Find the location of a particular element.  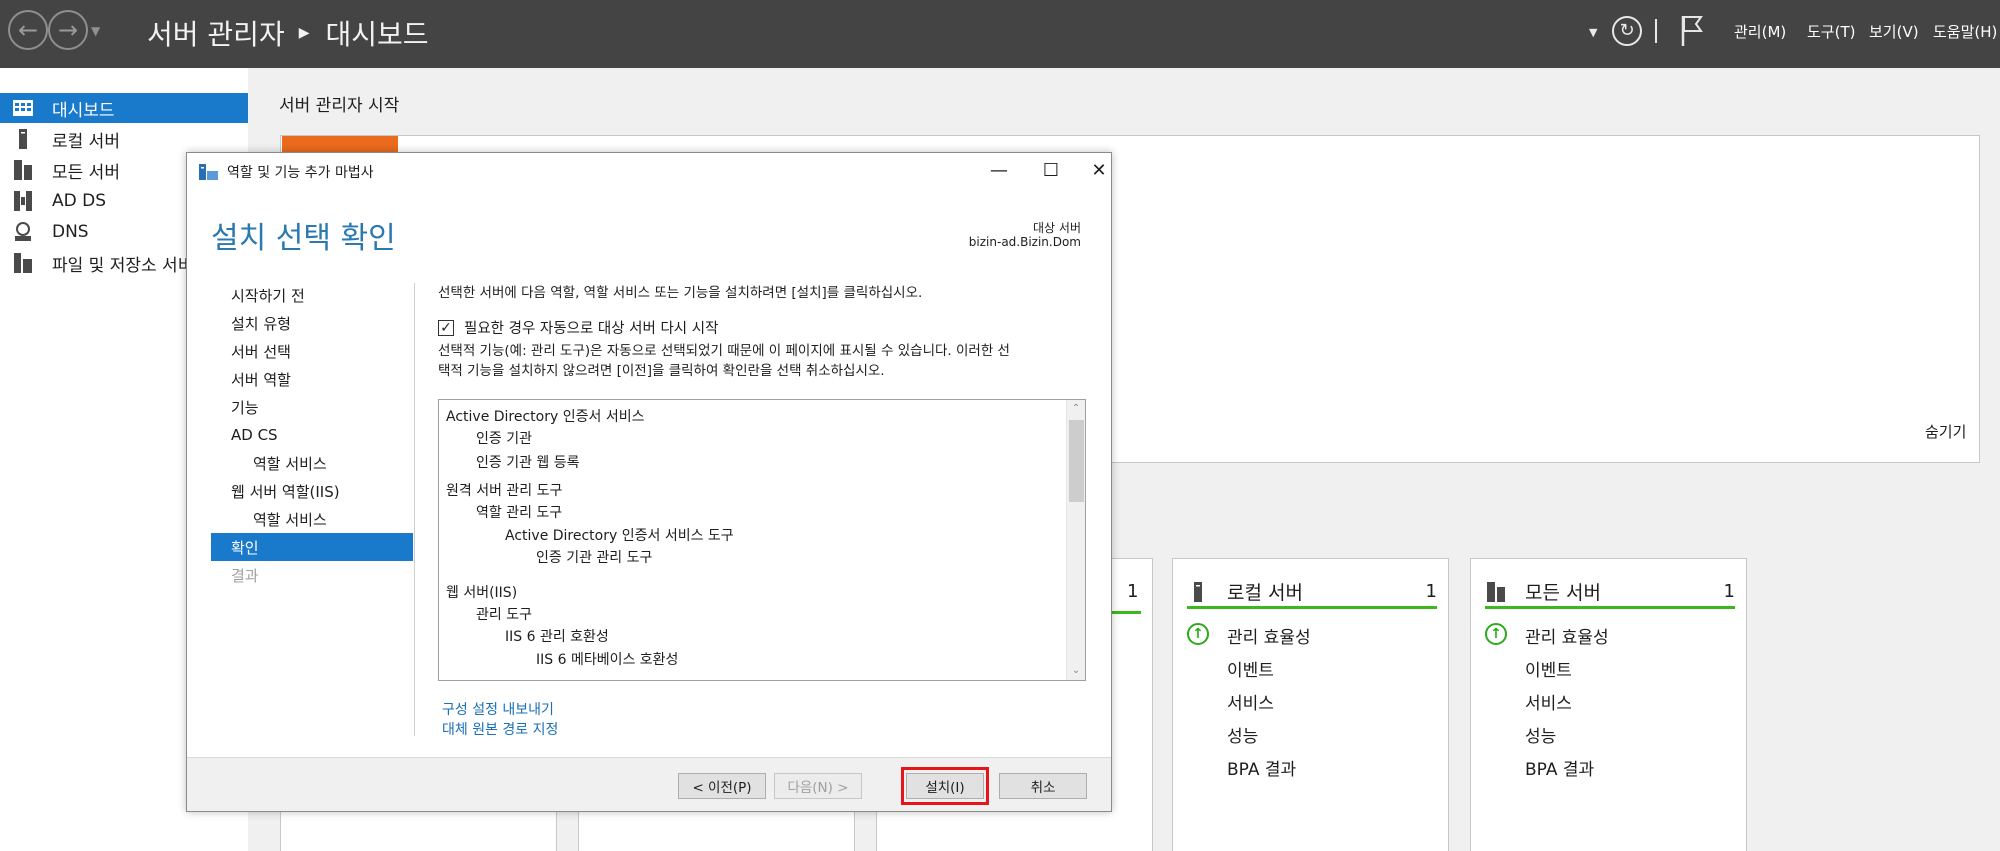

all-servers-tile: 모든 서버 1 ↑ 관리 효율성 이벤트 서비스 성능 BPA 결과 is located at coordinates (1608, 704).